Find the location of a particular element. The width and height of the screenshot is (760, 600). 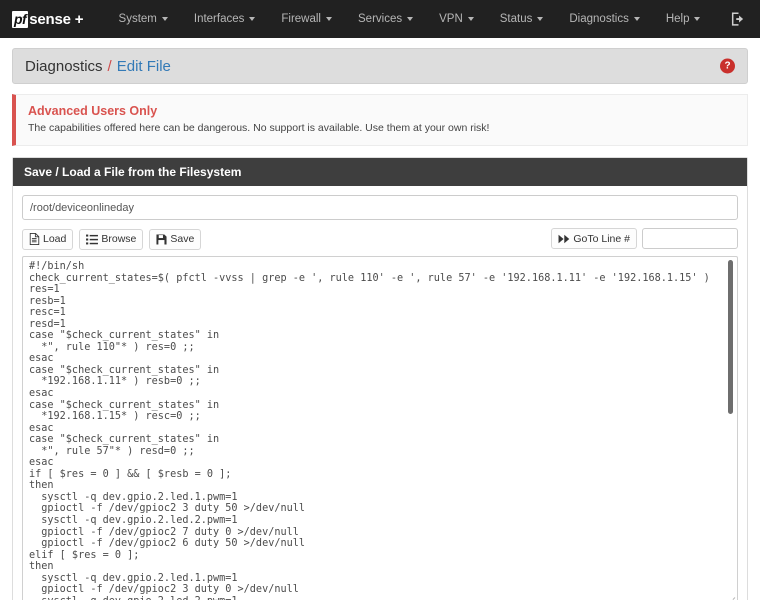

editor-scrollbar-thumb is located at coordinates (730, 337).